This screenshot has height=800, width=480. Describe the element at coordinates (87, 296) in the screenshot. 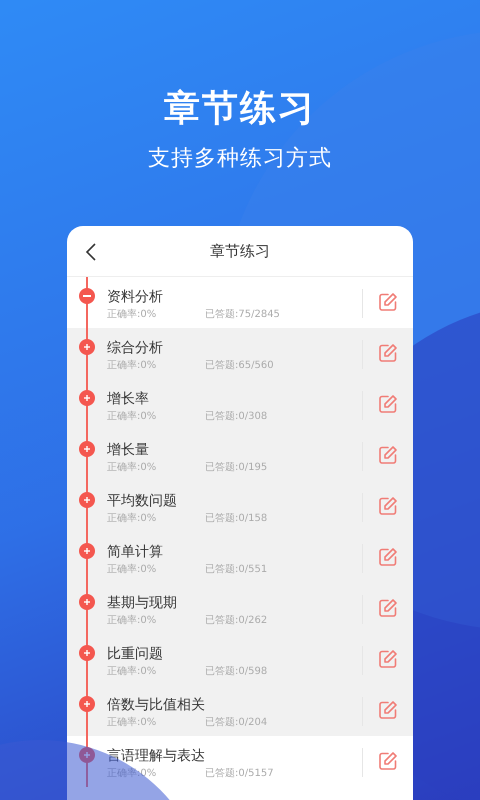

I see `collapse-icon` at that location.